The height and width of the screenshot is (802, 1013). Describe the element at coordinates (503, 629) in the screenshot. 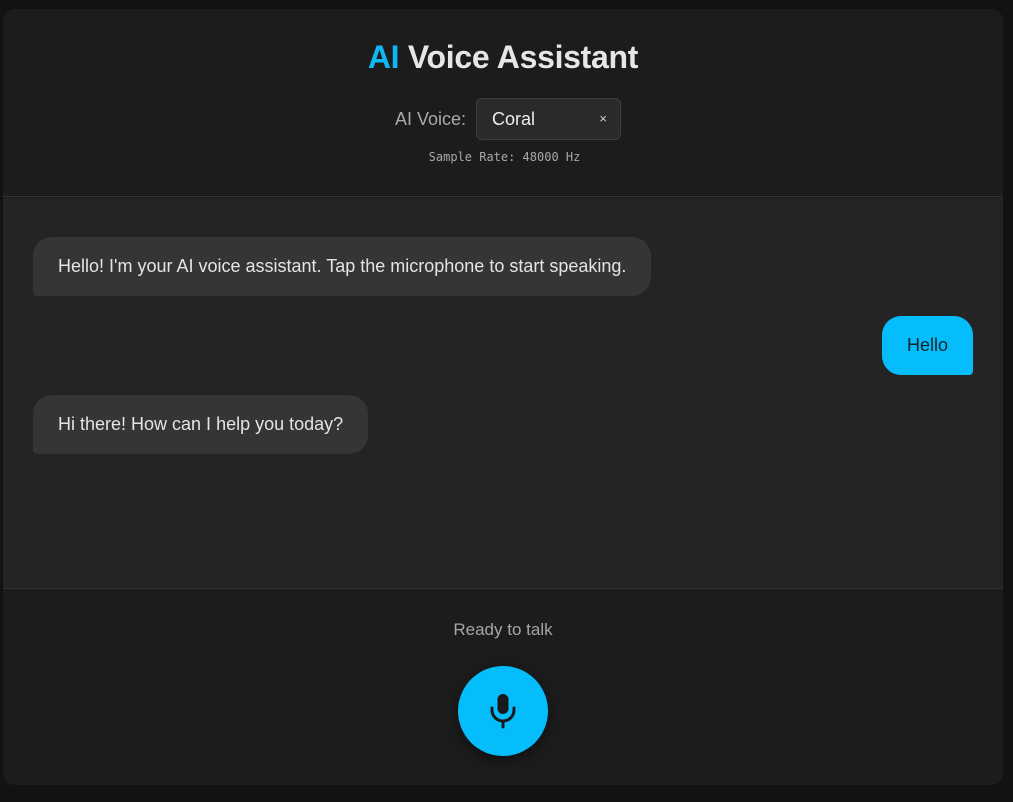

I see `status-text: Ready to talk` at that location.